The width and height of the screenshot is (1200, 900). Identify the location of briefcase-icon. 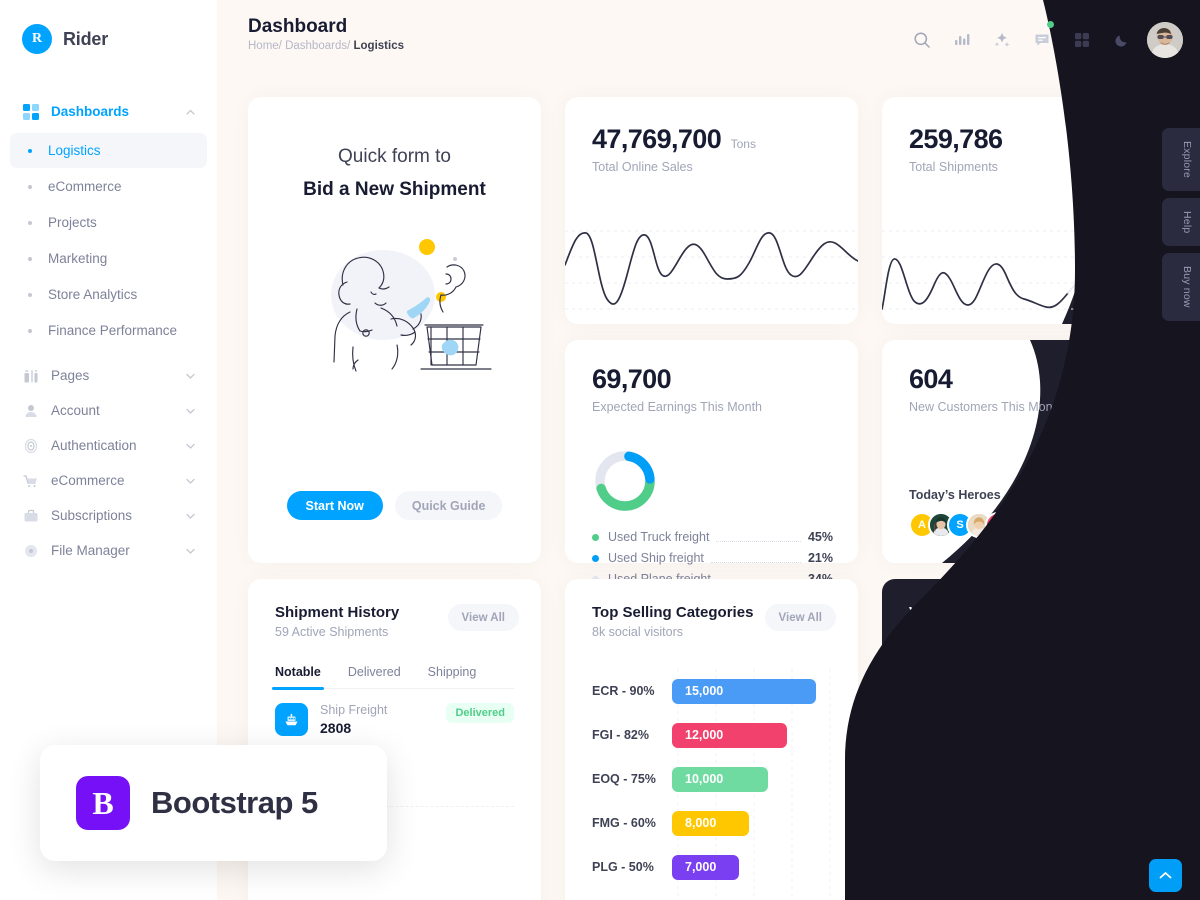
(30, 515).